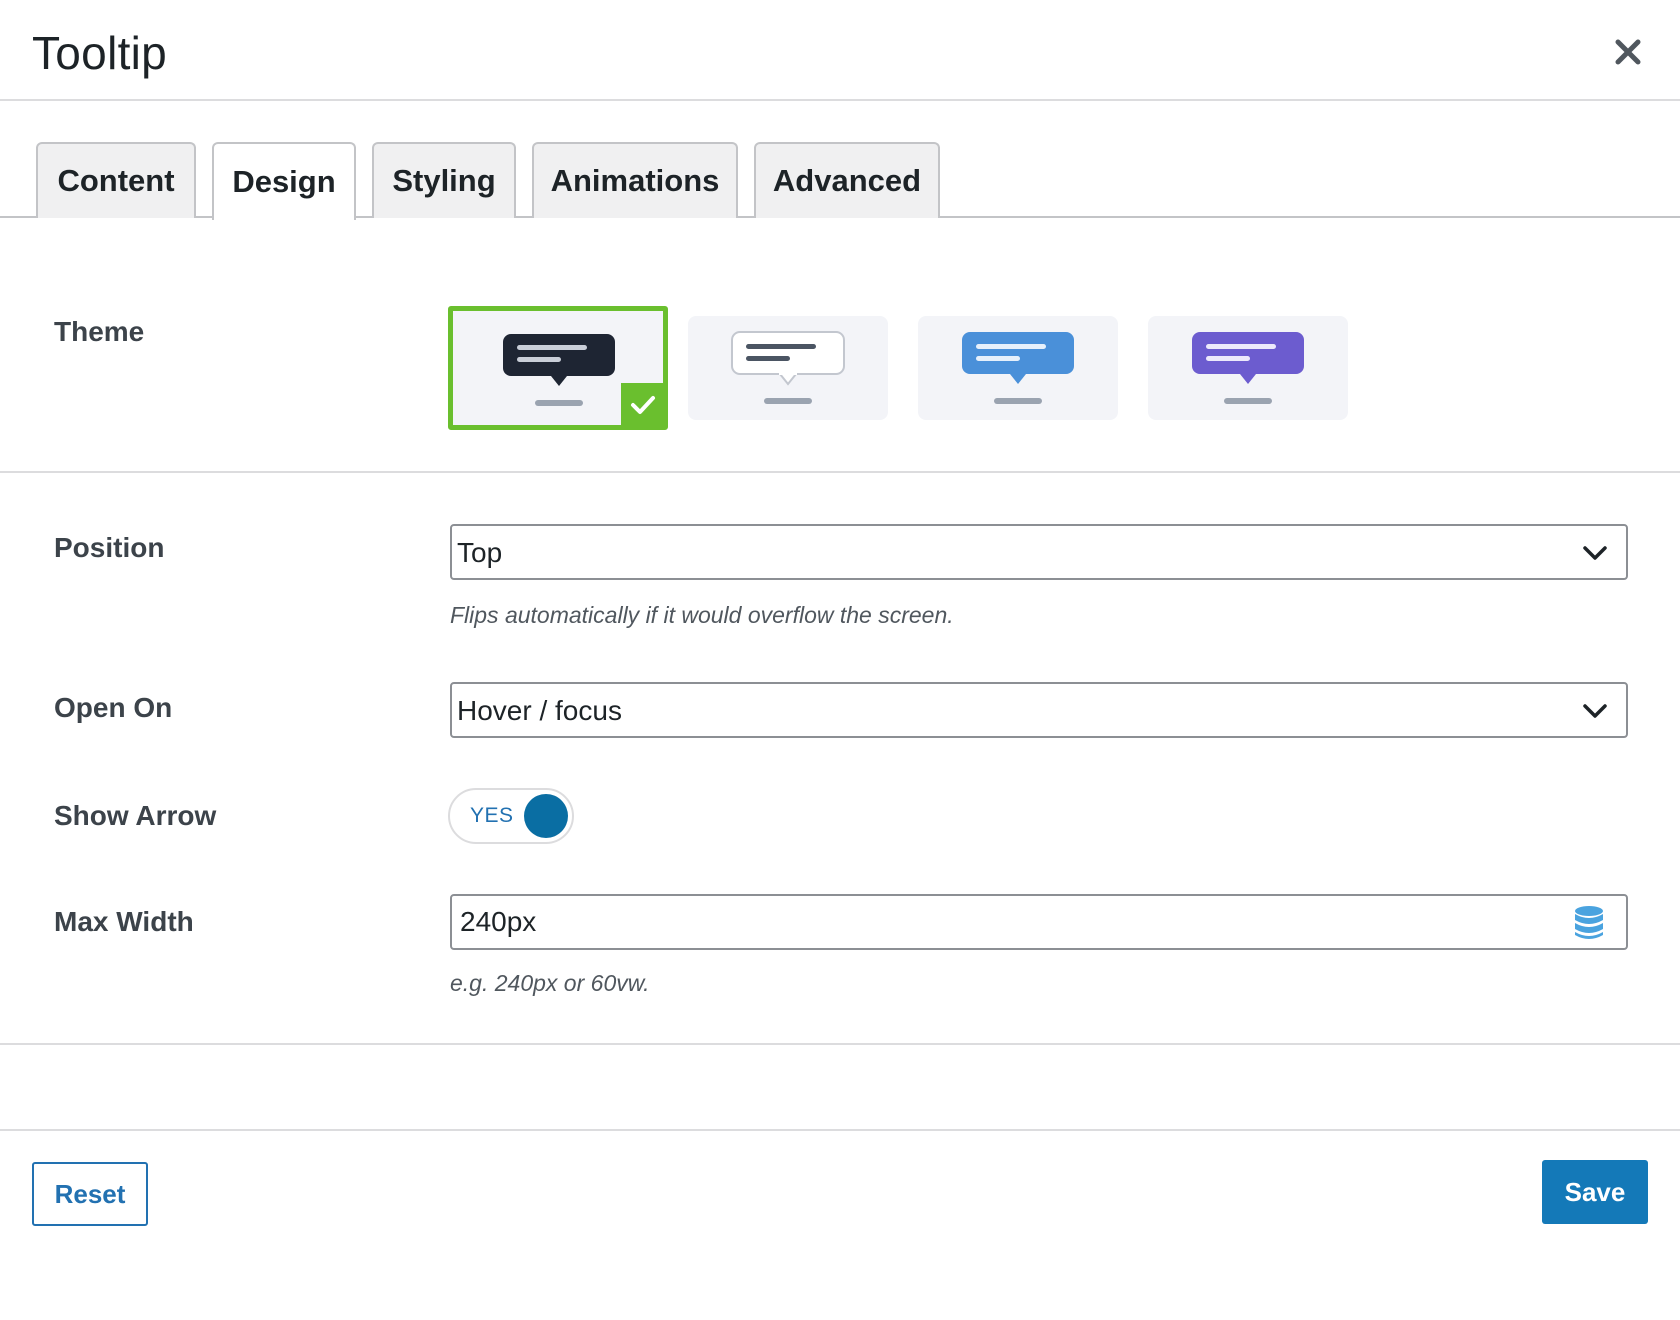  What do you see at coordinates (90, 1194) in the screenshot?
I see `reset-button: Reset` at bounding box center [90, 1194].